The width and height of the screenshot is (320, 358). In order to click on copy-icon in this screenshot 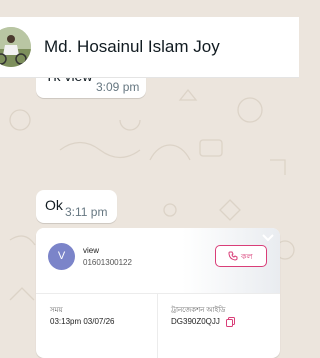, I will do `click(230, 322)`.